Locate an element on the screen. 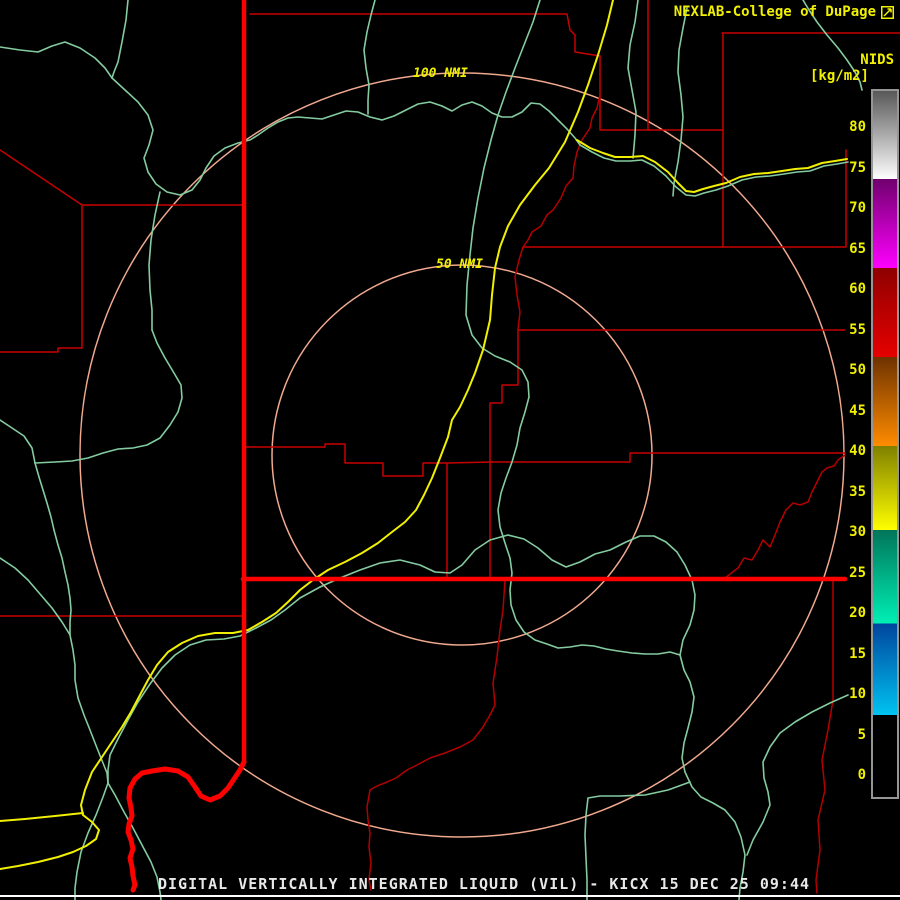 This screenshot has width=900, height=900. colorbar-tick-80: 80 is located at coordinates (857, 127).